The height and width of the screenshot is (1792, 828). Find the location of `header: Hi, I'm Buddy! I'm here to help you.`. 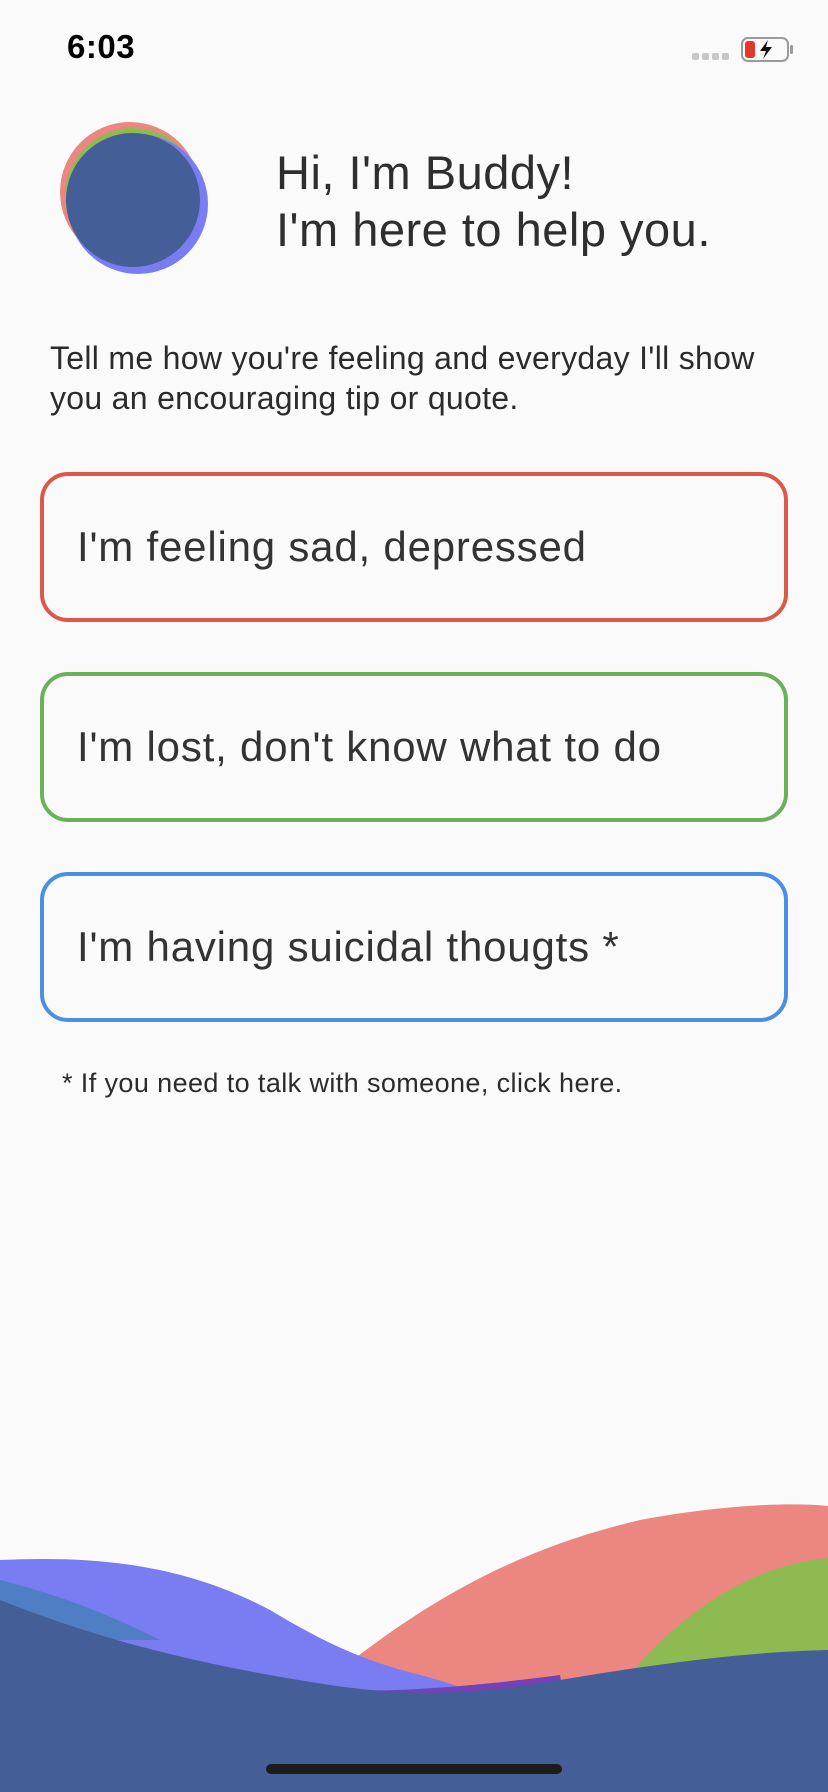

header: Hi, I'm Buddy! I'm here to help you. is located at coordinates (414, 200).